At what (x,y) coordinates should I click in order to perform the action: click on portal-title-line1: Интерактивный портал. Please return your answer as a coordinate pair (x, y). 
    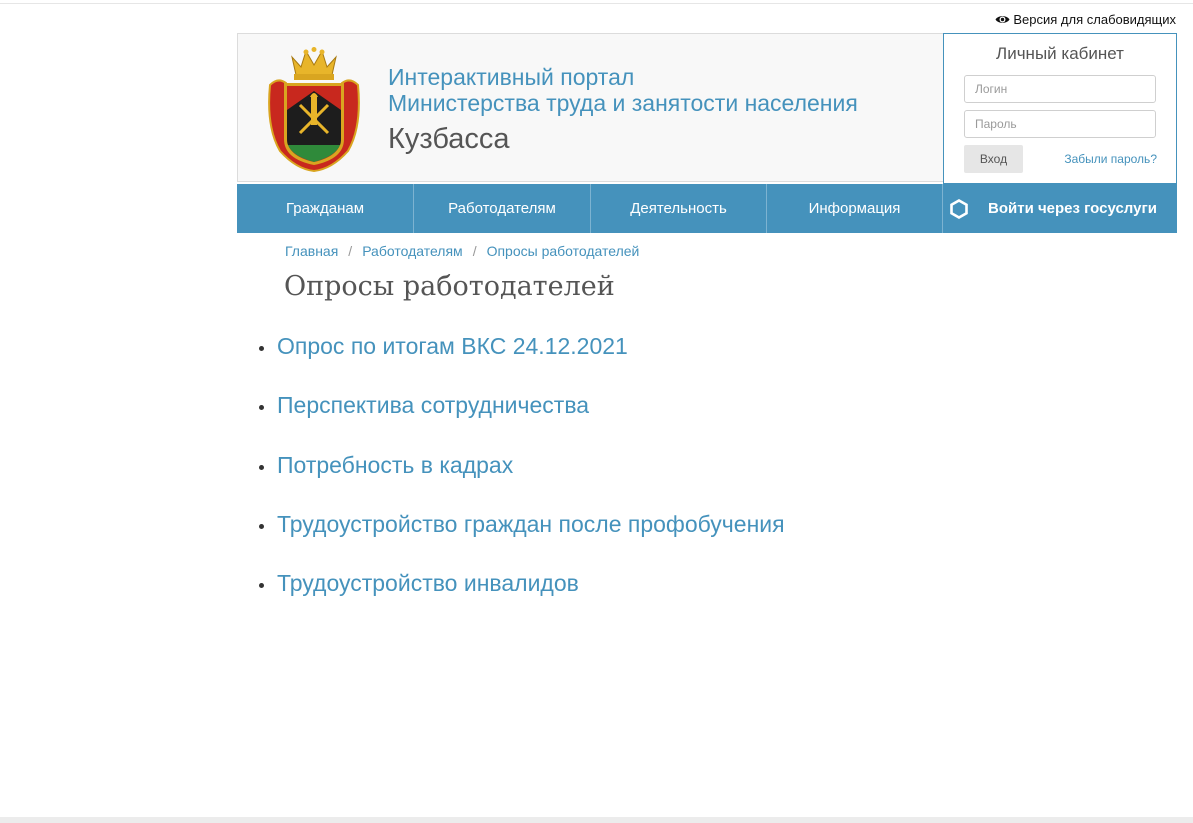
    Looking at the image, I should click on (511, 77).